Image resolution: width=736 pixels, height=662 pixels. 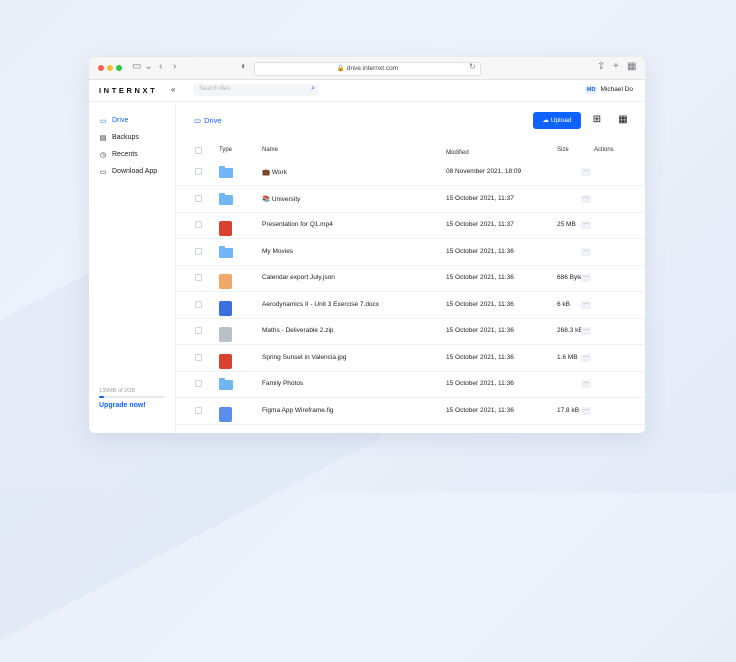 I want to click on file-name: Spring Sunset in Valencia.jpg, so click(x=304, y=357).